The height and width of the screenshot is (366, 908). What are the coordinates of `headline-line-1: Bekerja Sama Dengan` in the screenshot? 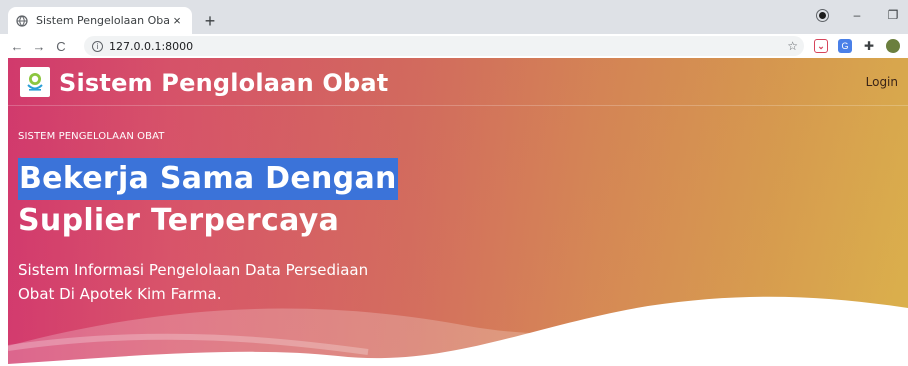 It's located at (208, 179).